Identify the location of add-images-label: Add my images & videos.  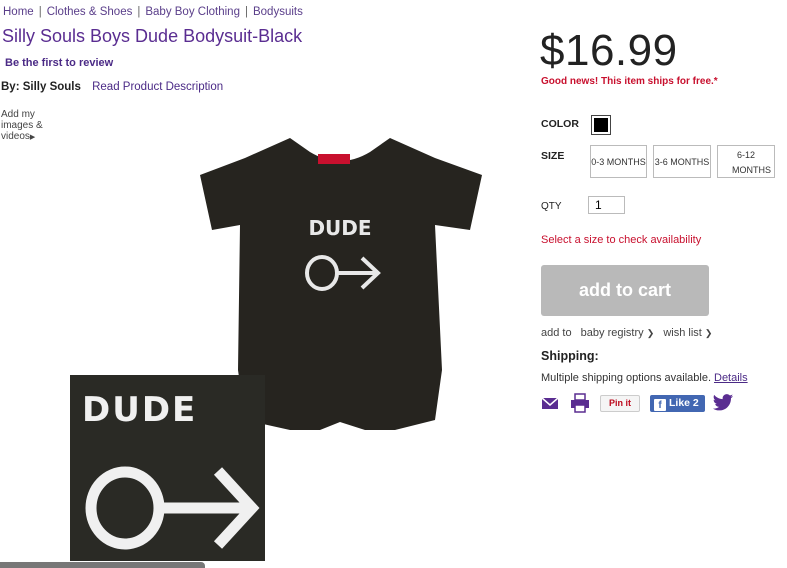
(22, 125).